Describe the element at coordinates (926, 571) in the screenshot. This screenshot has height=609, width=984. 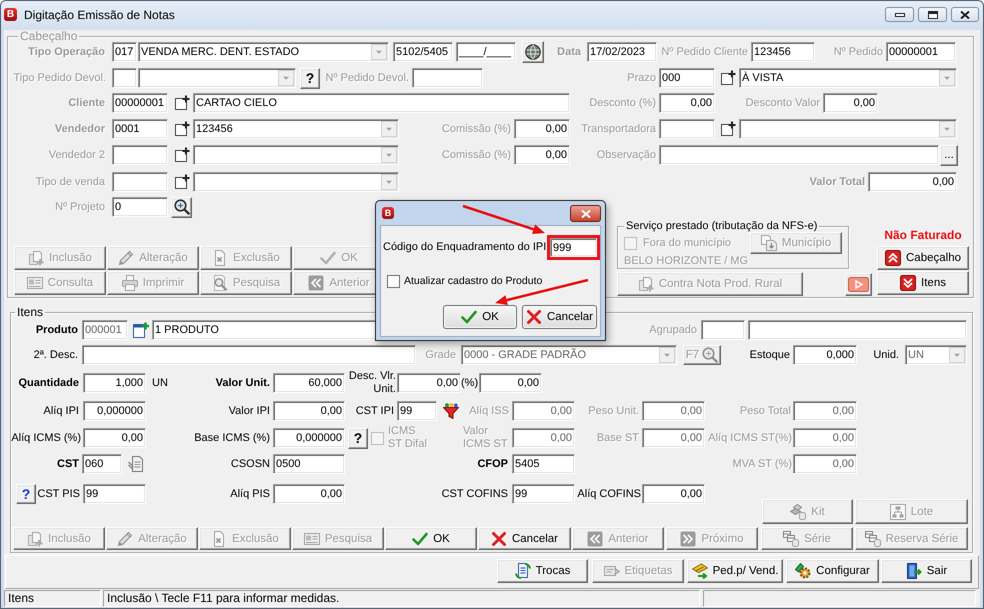
I see `exit-button: Sair` at that location.